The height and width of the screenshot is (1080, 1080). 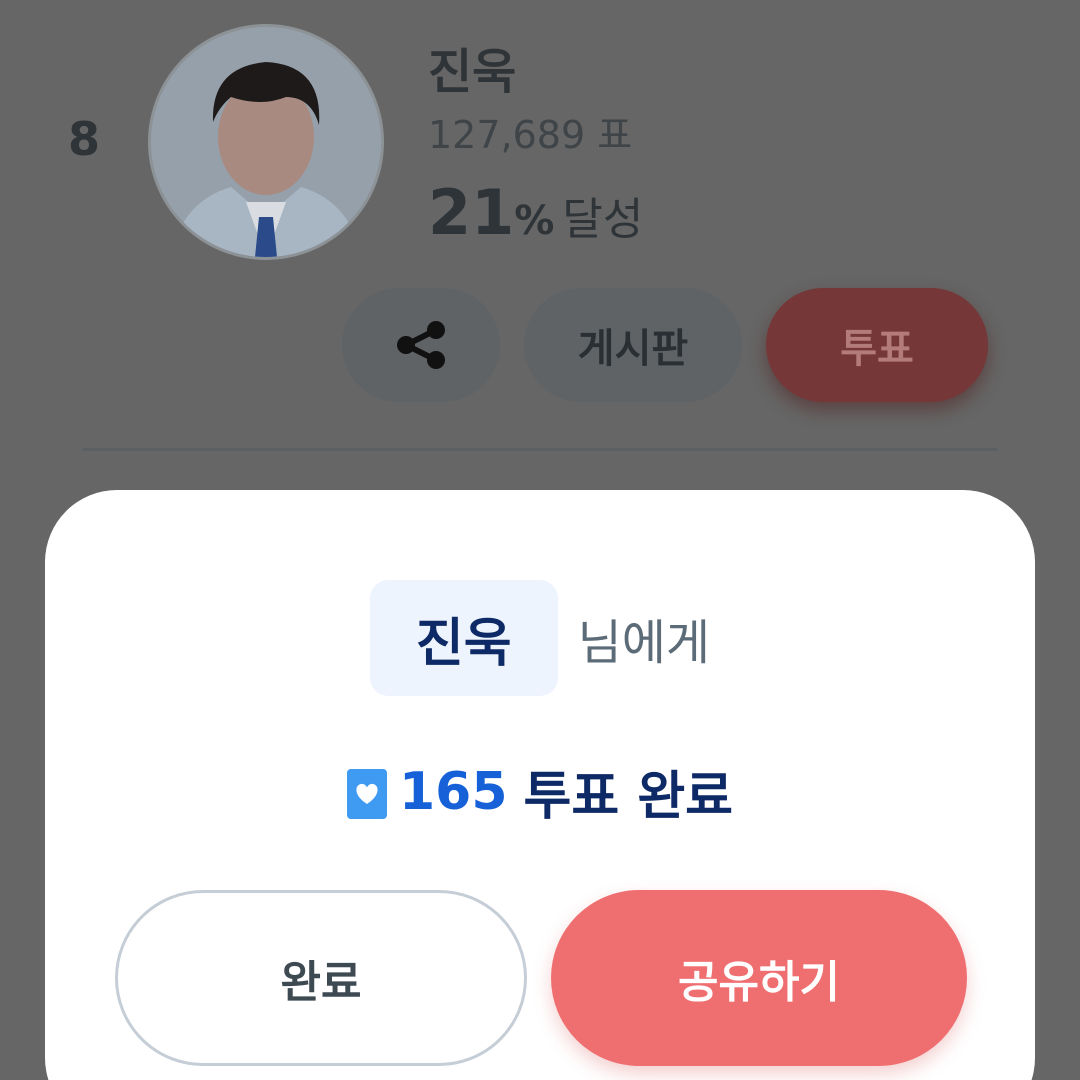 What do you see at coordinates (877, 345) in the screenshot?
I see `vote-button: 투표` at bounding box center [877, 345].